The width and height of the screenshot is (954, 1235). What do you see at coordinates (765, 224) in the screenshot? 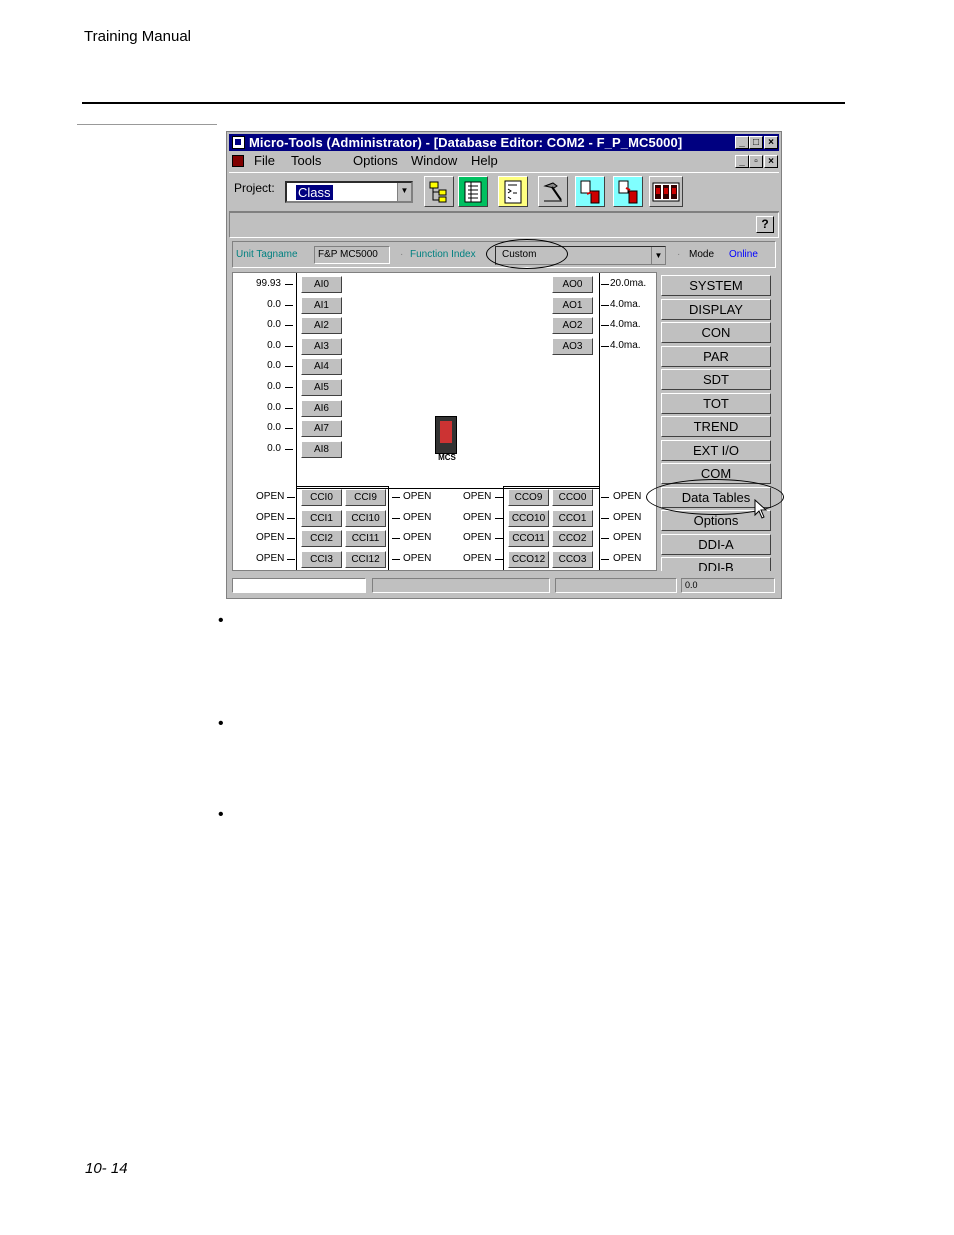
I see `help-button: ?` at bounding box center [765, 224].